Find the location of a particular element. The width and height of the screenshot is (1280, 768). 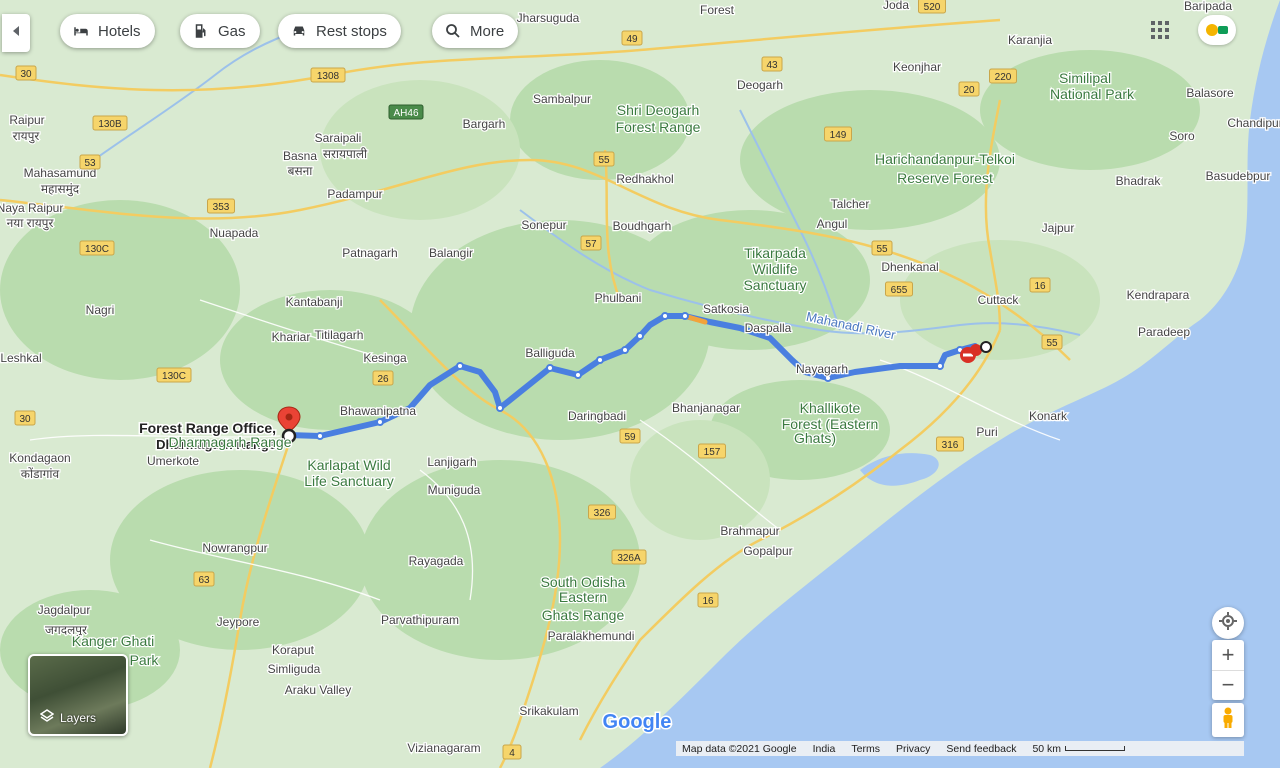

place-label: Konark is located at coordinates (1048, 416).